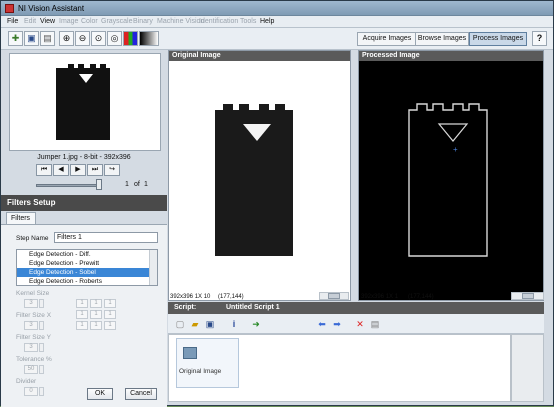 This screenshot has width=554, height=407. What do you see at coordinates (33, 293) in the screenshot?
I see `kernel-size-label: Kernel Size` at bounding box center [33, 293].